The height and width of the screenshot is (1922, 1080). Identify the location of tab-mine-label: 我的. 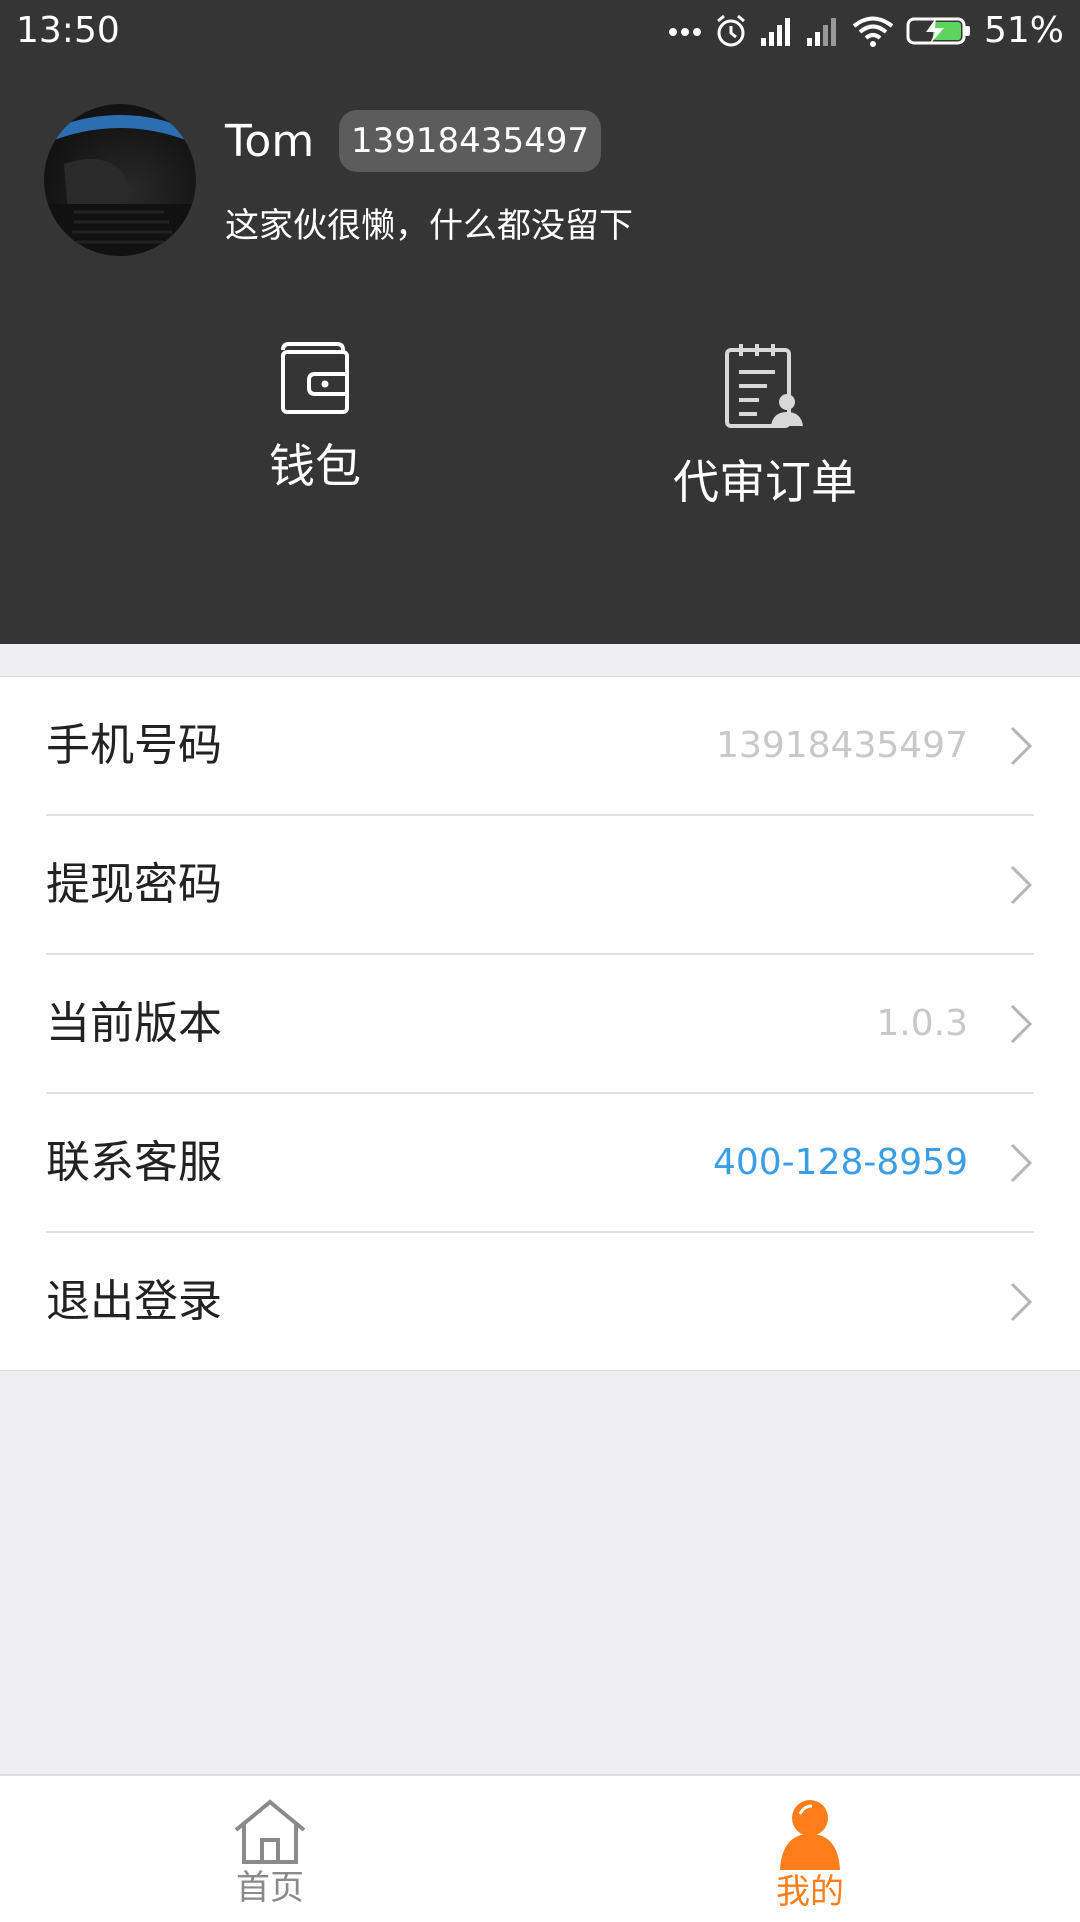
(810, 1892).